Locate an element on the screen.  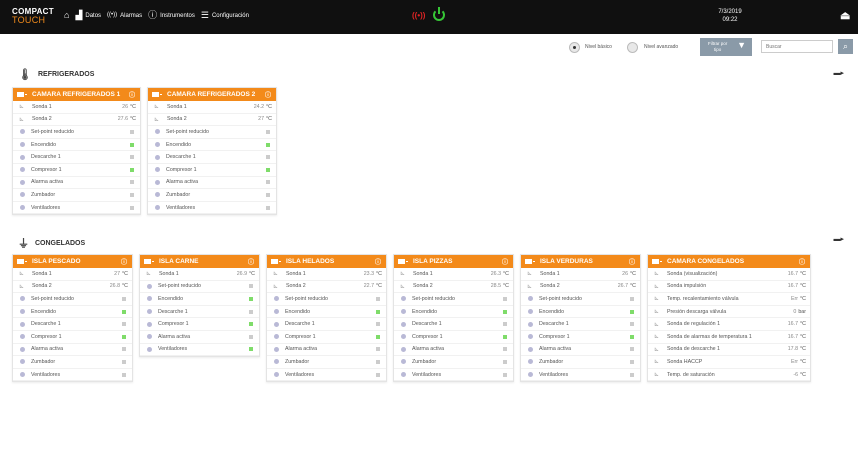
power-icon is located at coordinates (439, 14).